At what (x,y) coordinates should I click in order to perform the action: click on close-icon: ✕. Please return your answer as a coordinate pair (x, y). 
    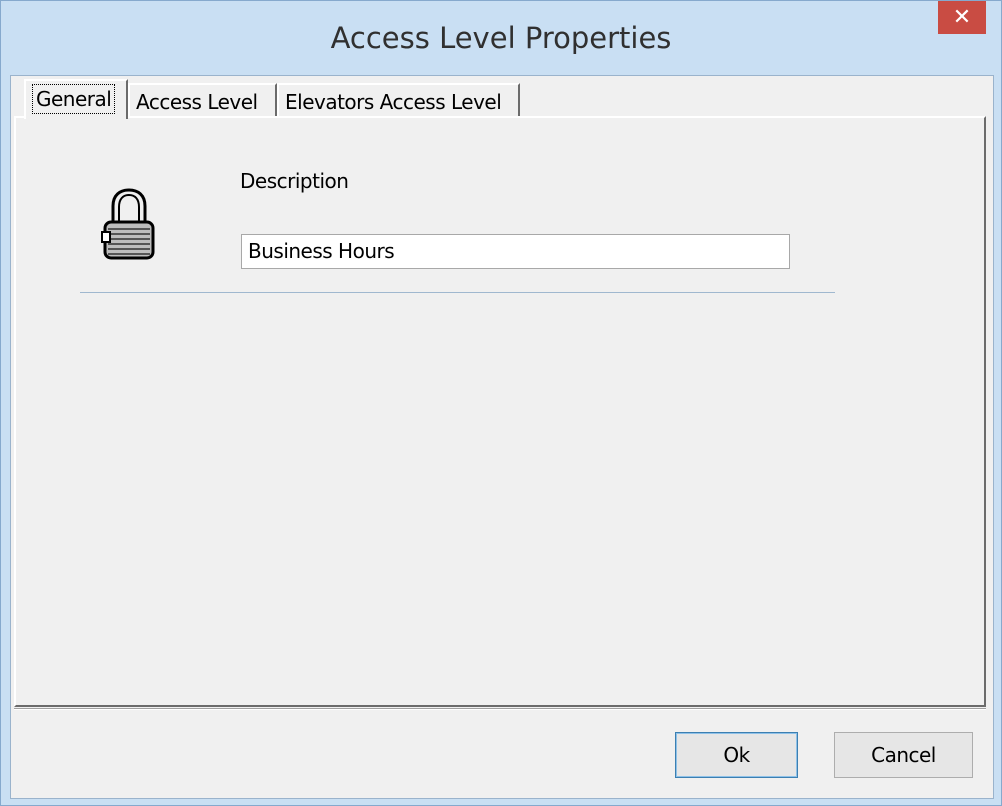
    Looking at the image, I should click on (962, 17).